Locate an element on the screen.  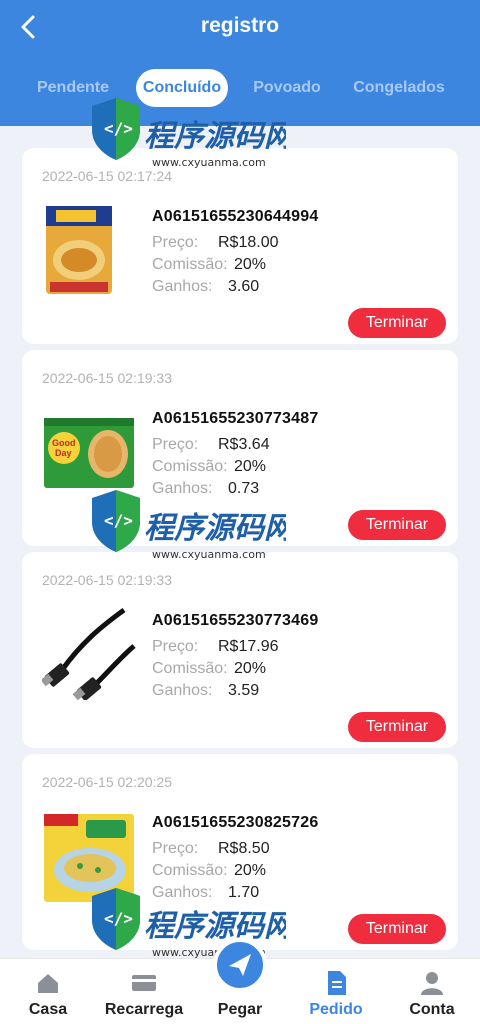
price-value: R$8.50 is located at coordinates (244, 848).